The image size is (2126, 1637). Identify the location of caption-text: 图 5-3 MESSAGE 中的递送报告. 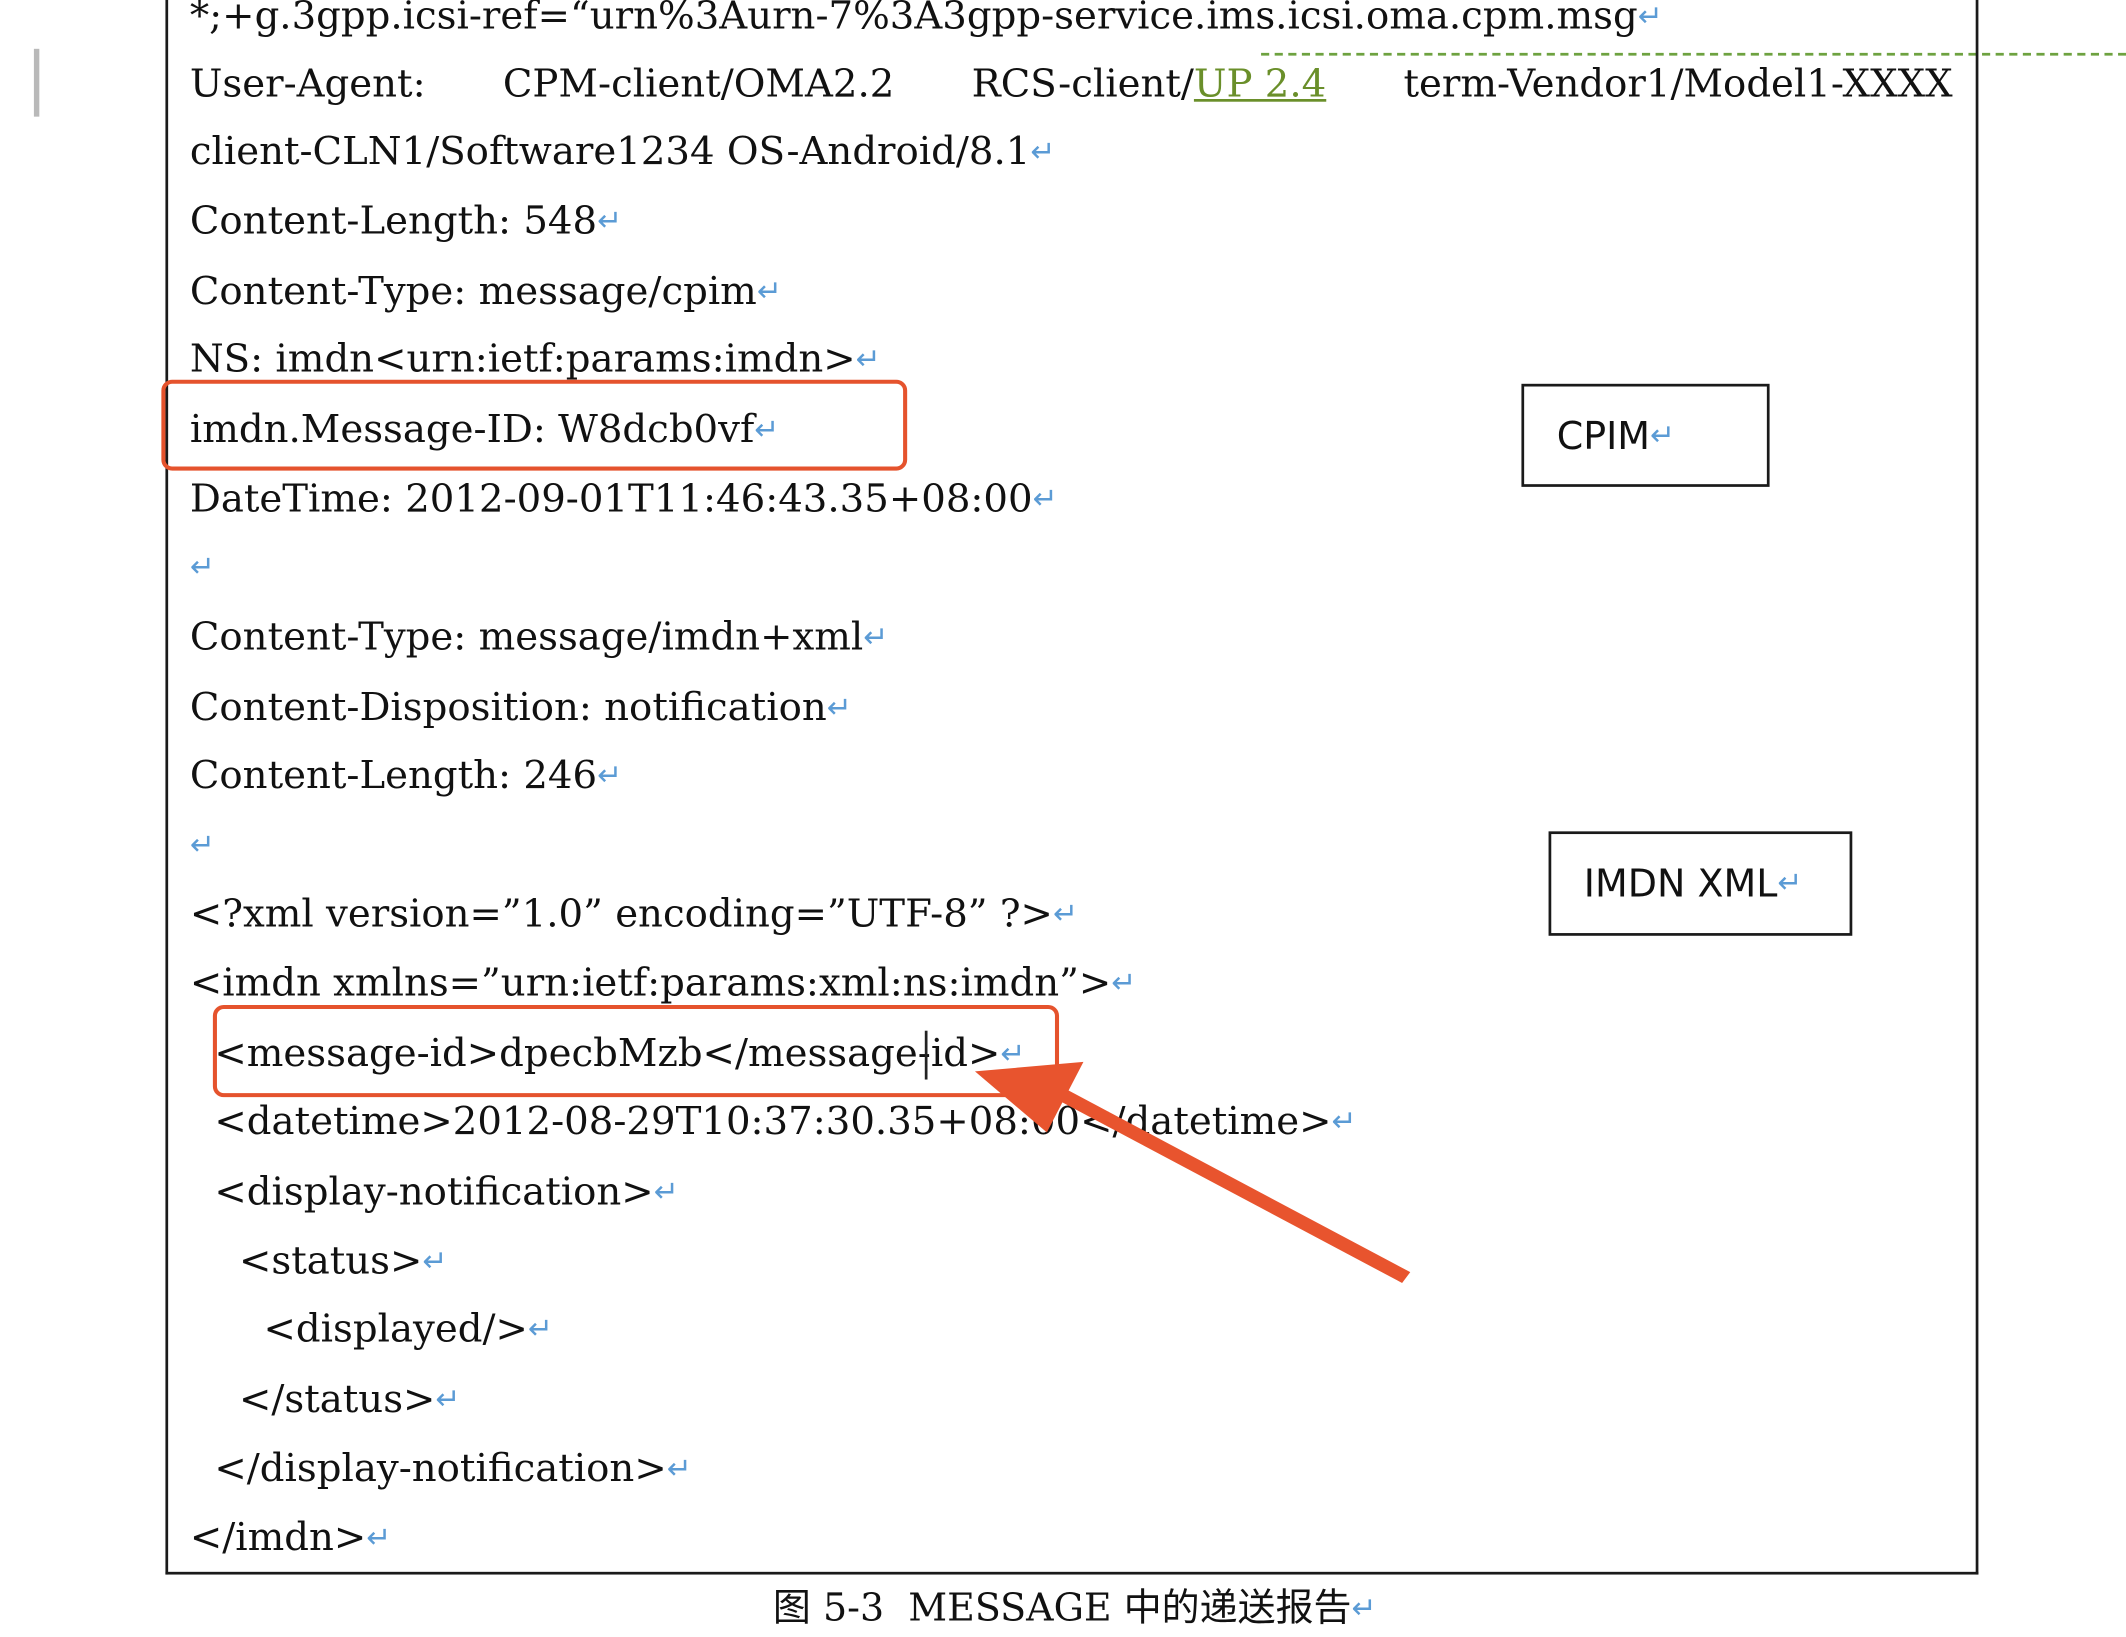
(1062, 1608).